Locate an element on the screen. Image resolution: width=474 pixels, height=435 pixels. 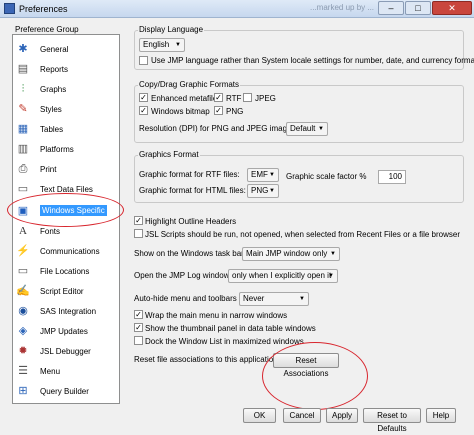
fonts-icon: A is located at coordinates (23, 231).